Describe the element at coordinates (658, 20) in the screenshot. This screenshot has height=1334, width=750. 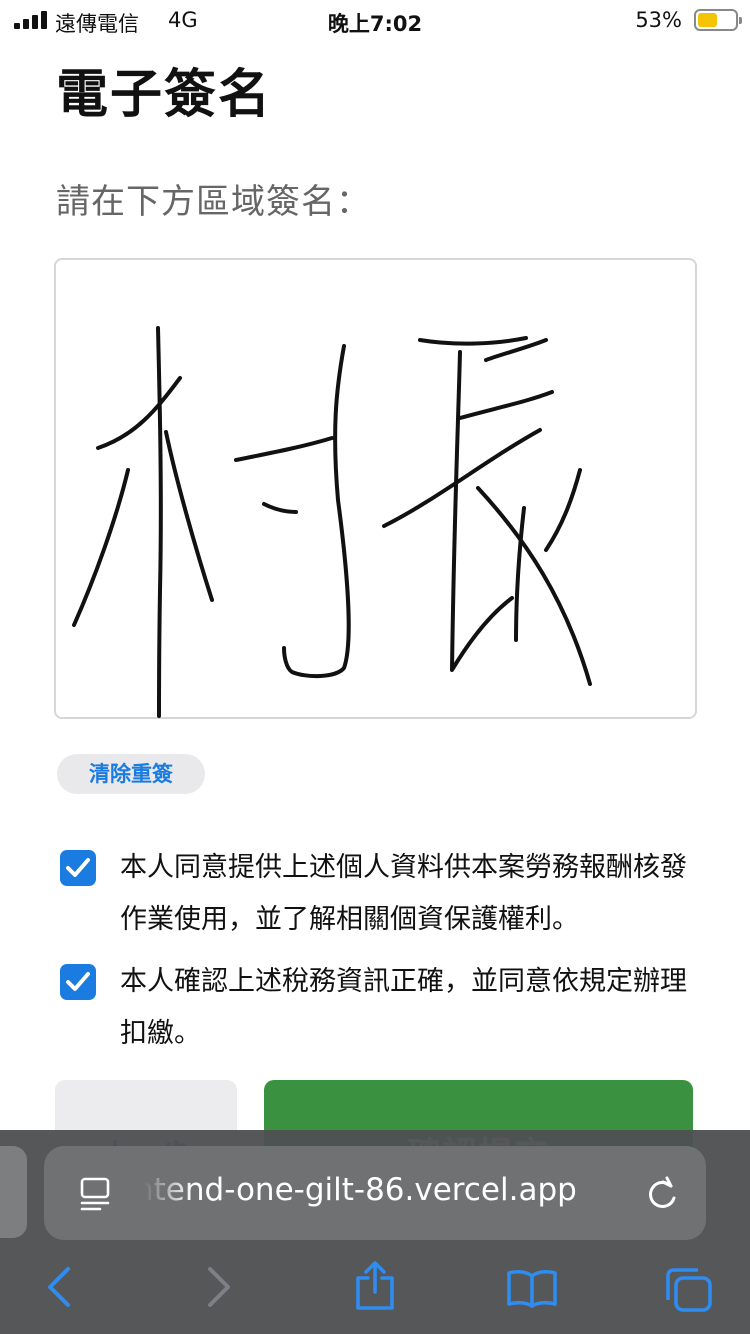
I see `battery-percent: 53%` at that location.